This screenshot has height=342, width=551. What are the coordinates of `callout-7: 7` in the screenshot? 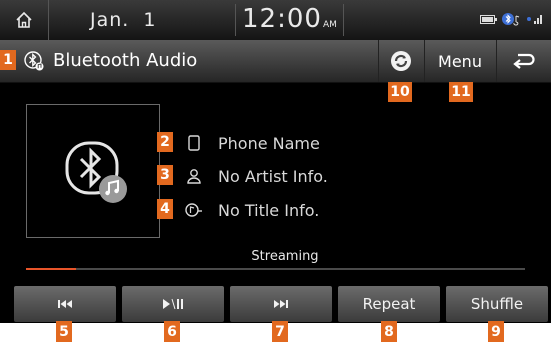 It's located at (280, 331).